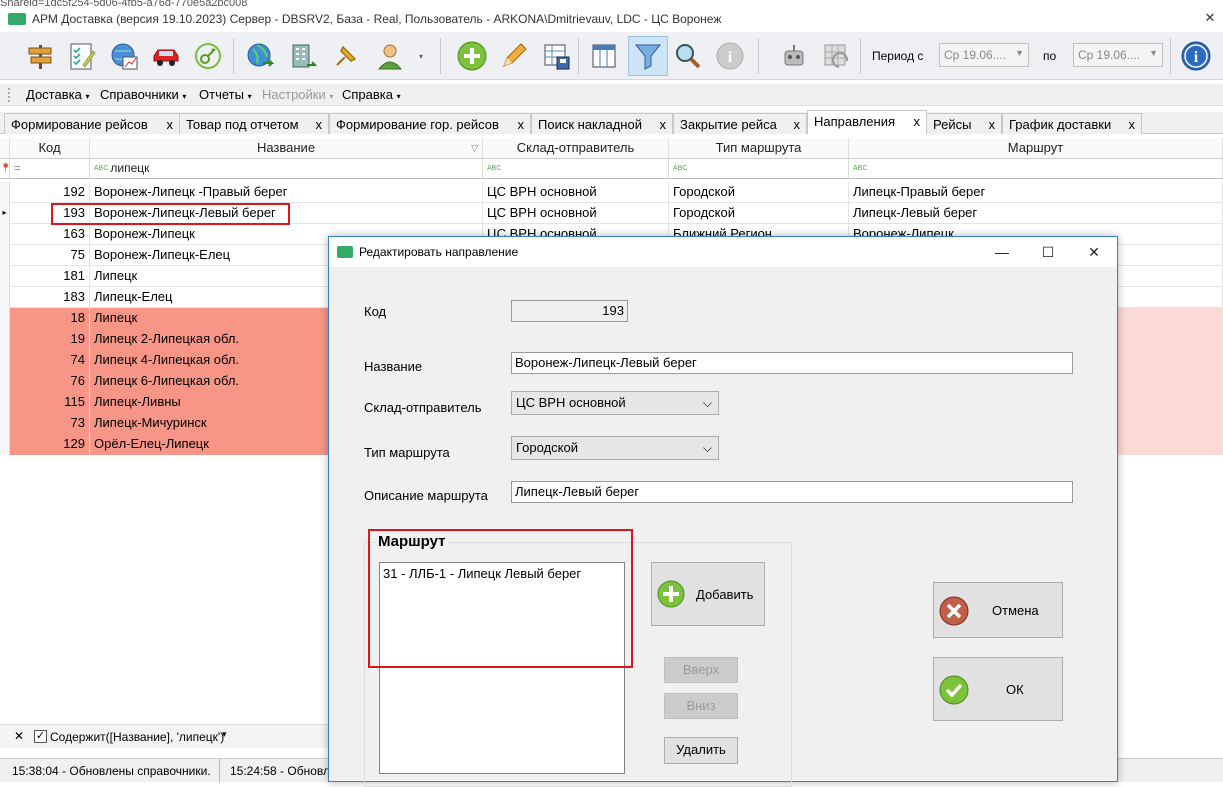 This screenshot has height=787, width=1223. What do you see at coordinates (576, 169) in the screenshot?
I see `filter-sender-input: ABC` at bounding box center [576, 169].